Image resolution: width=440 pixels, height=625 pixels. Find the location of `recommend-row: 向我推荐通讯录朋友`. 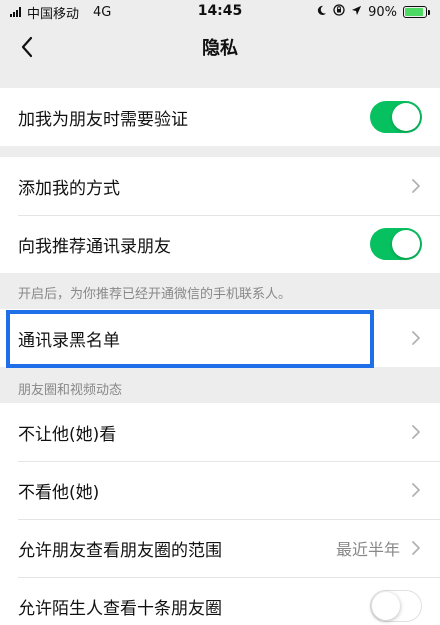

recommend-row: 向我推荐通讯录朋友 is located at coordinates (220, 244).